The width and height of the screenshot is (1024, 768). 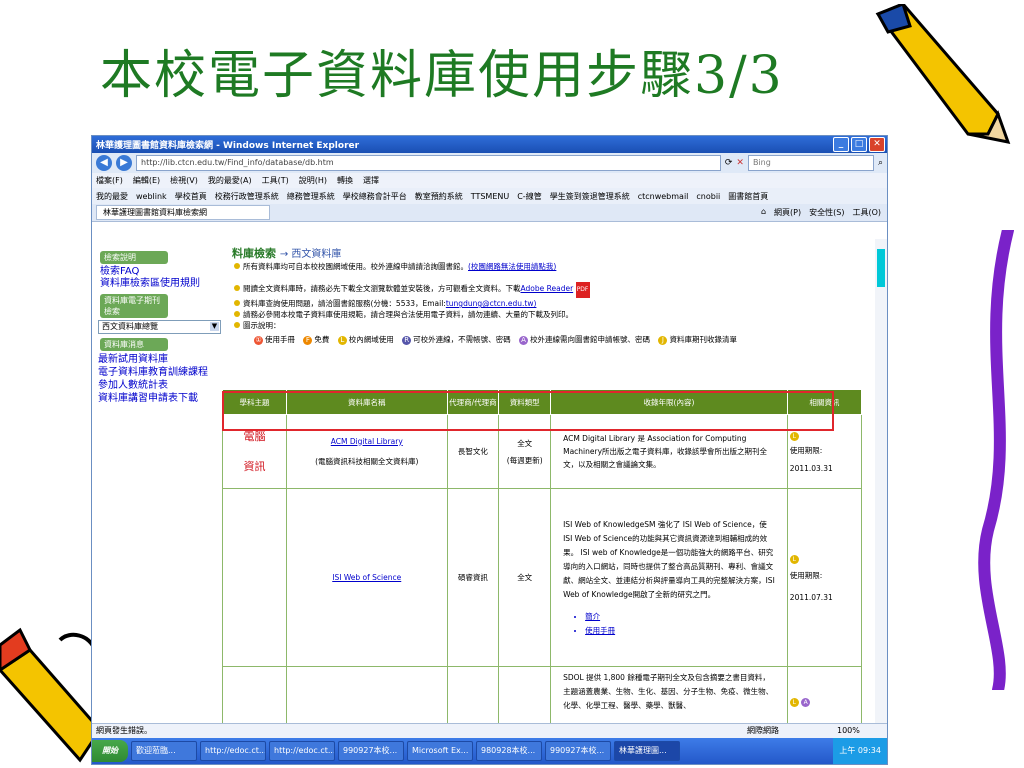 What do you see at coordinates (810, 163) in the screenshot?
I see `search-input: Bing` at bounding box center [810, 163].